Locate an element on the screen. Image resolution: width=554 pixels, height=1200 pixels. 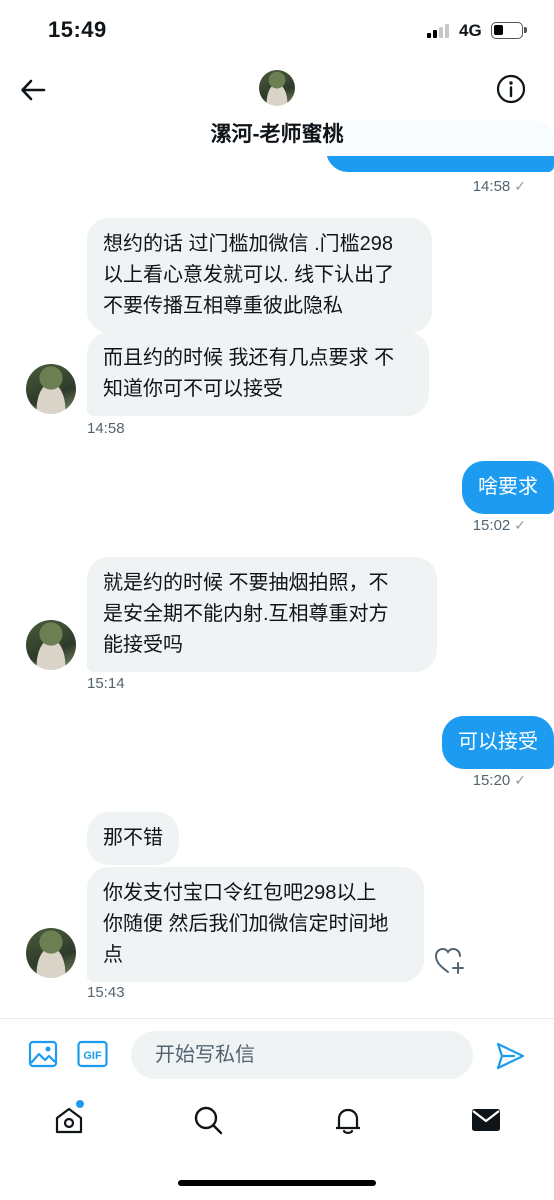
message-line: 以上看心意发就可以. 线下认出了 is located at coordinates (249, 275).